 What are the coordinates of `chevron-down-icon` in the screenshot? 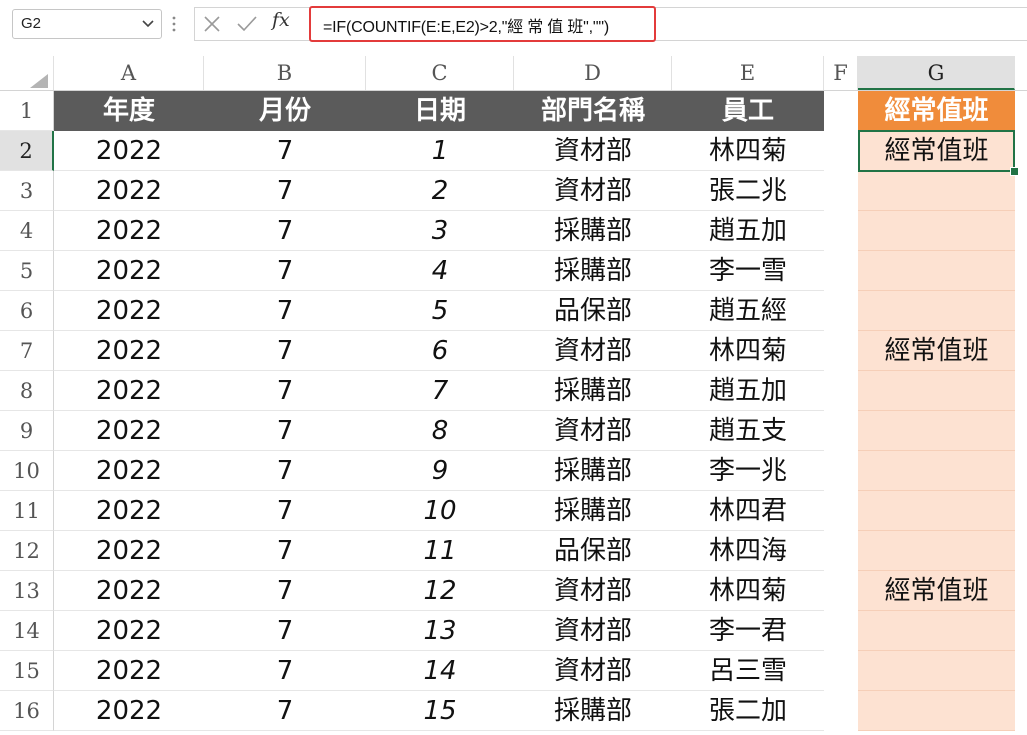 It's located at (148, 23).